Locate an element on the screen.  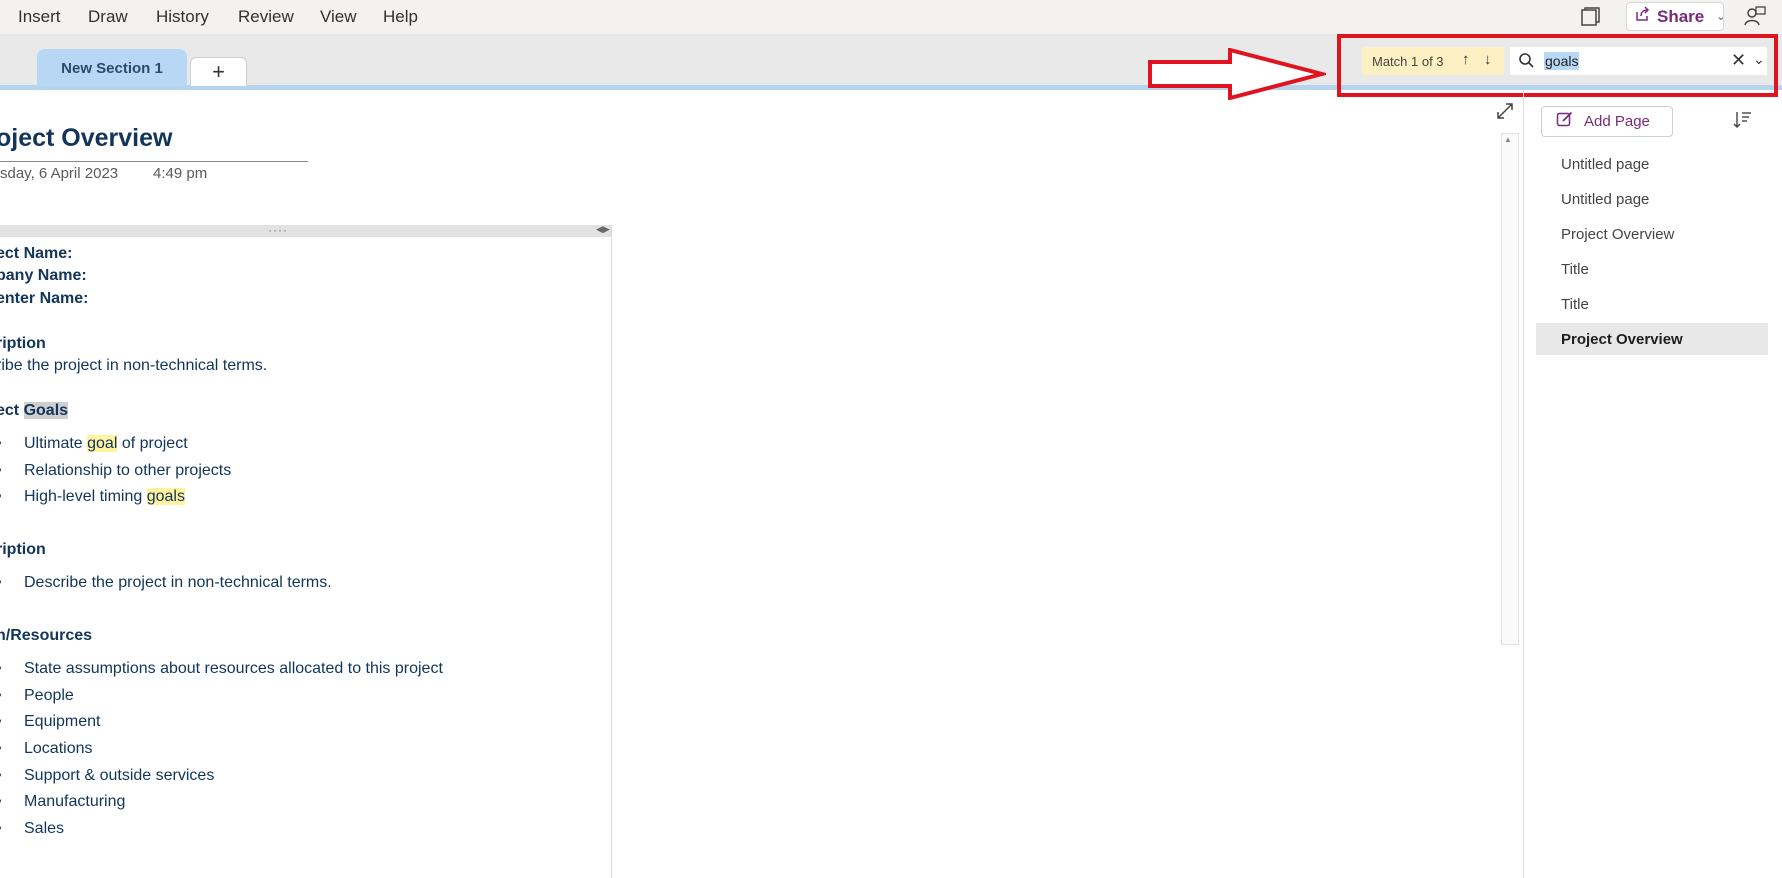
share-icon is located at coordinates (1643, 16).